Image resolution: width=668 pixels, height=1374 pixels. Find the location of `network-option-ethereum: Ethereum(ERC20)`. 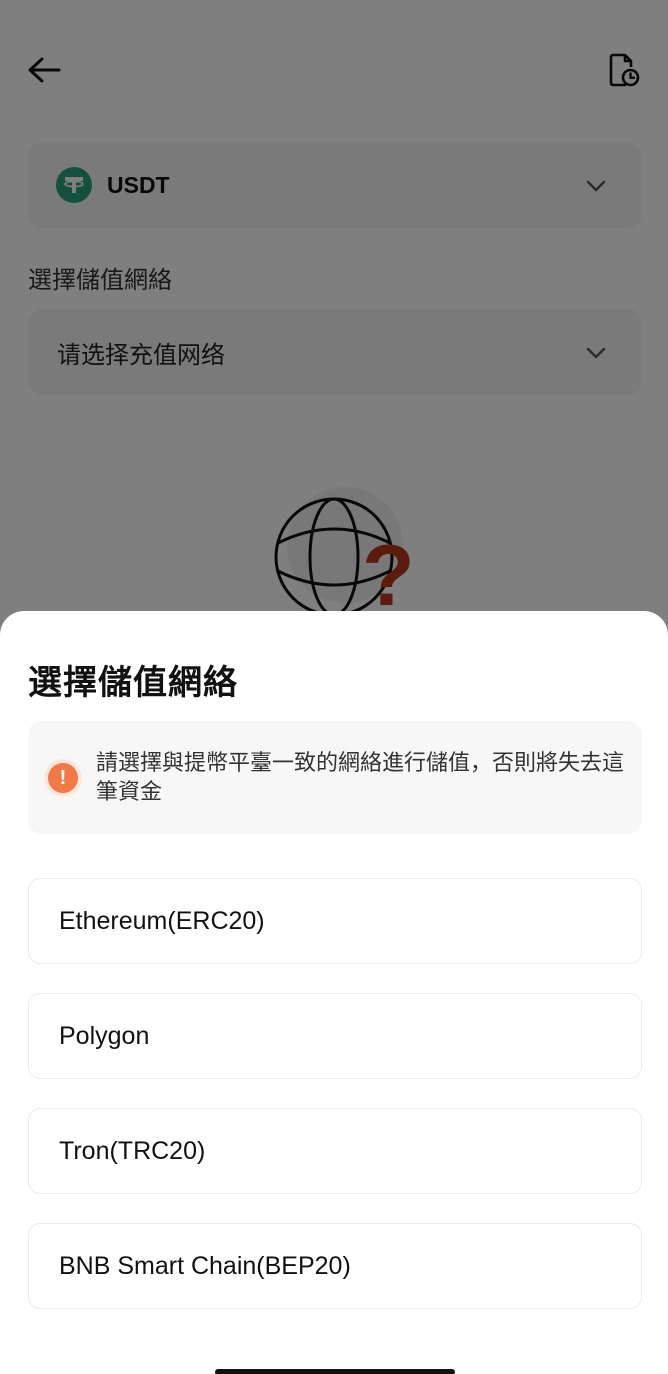

network-option-ethereum: Ethereum(ERC20) is located at coordinates (335, 921).